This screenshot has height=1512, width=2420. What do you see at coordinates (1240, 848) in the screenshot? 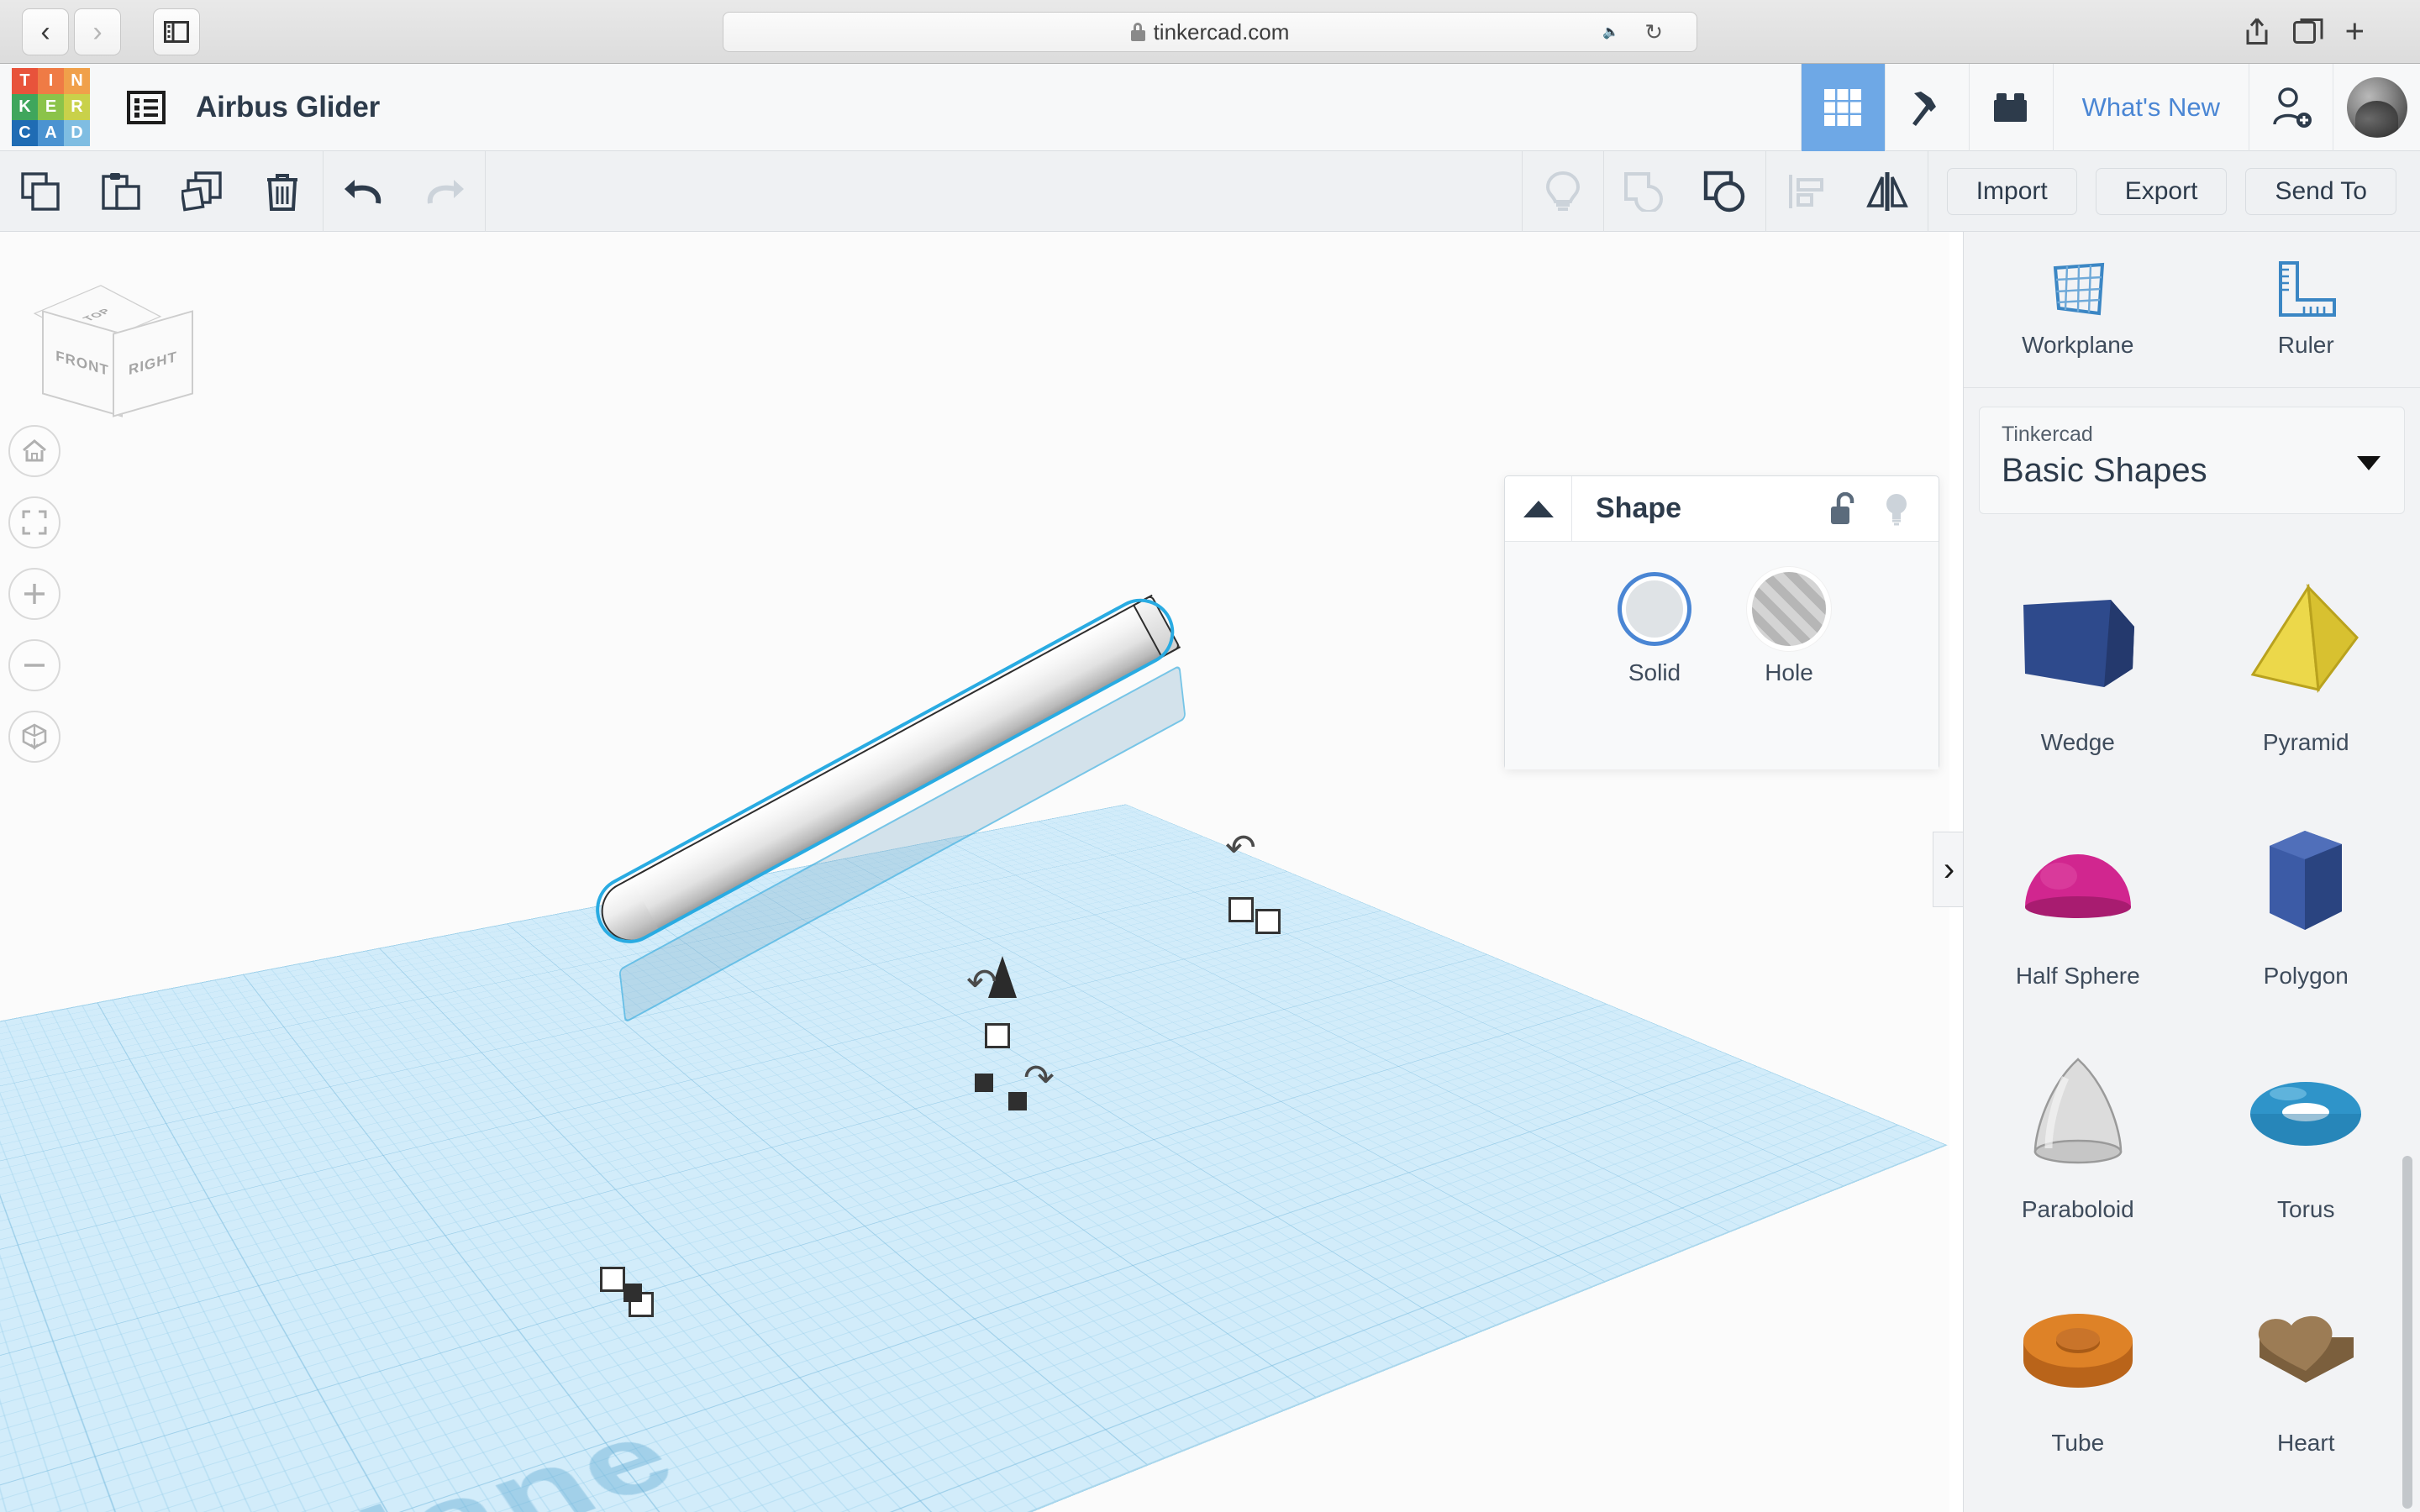
I see `rotate-handle-rear: ↶` at bounding box center [1240, 848].